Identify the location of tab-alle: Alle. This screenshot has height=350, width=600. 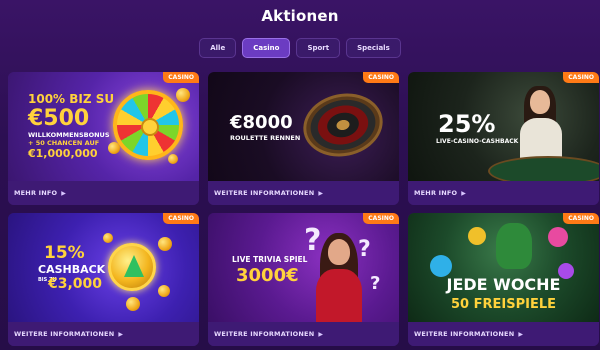
(218, 48).